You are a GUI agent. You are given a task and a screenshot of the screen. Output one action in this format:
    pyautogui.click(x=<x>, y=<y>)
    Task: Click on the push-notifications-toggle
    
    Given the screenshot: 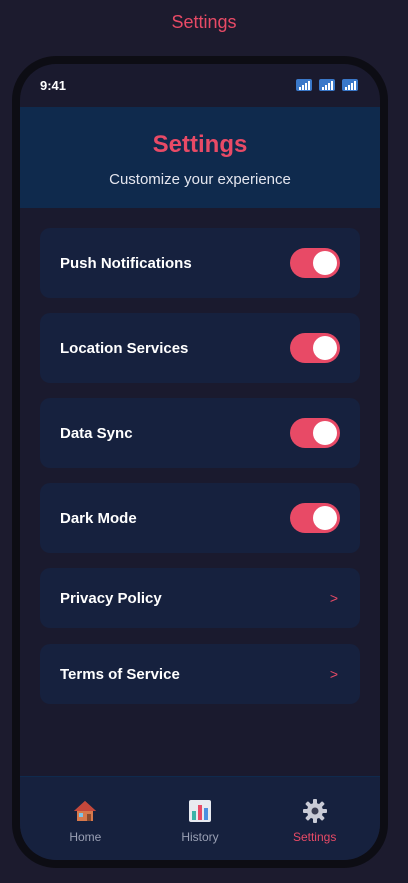 What is the action you would take?
    pyautogui.click(x=315, y=263)
    